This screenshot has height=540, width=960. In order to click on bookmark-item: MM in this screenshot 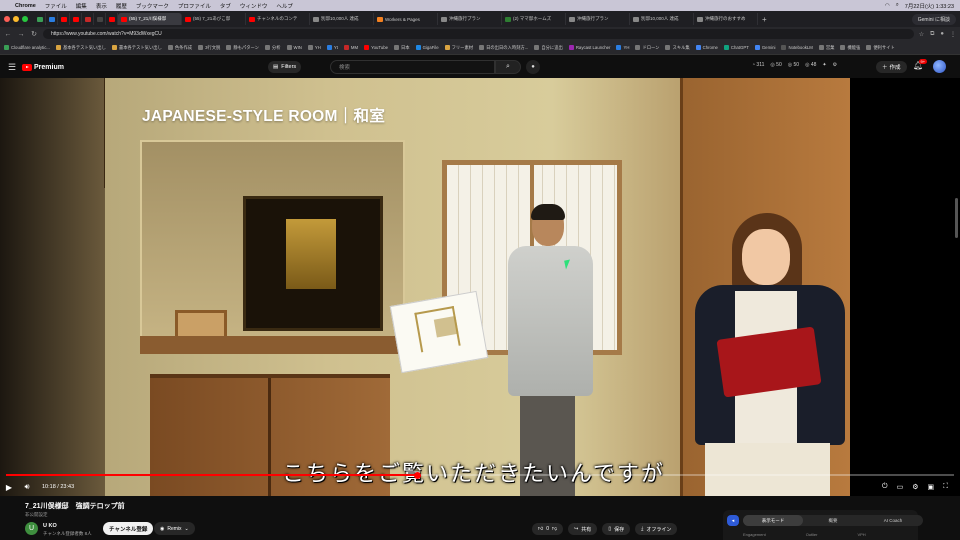, I will do `click(350, 47)`.